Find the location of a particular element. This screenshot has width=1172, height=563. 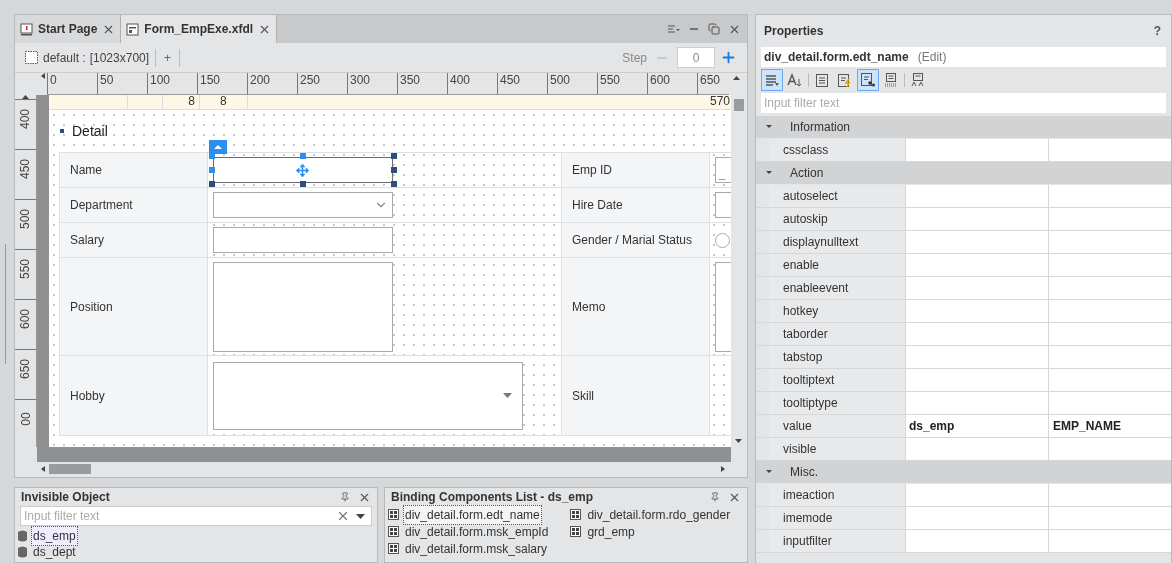

scroll-up-icon is located at coordinates (737, 78).